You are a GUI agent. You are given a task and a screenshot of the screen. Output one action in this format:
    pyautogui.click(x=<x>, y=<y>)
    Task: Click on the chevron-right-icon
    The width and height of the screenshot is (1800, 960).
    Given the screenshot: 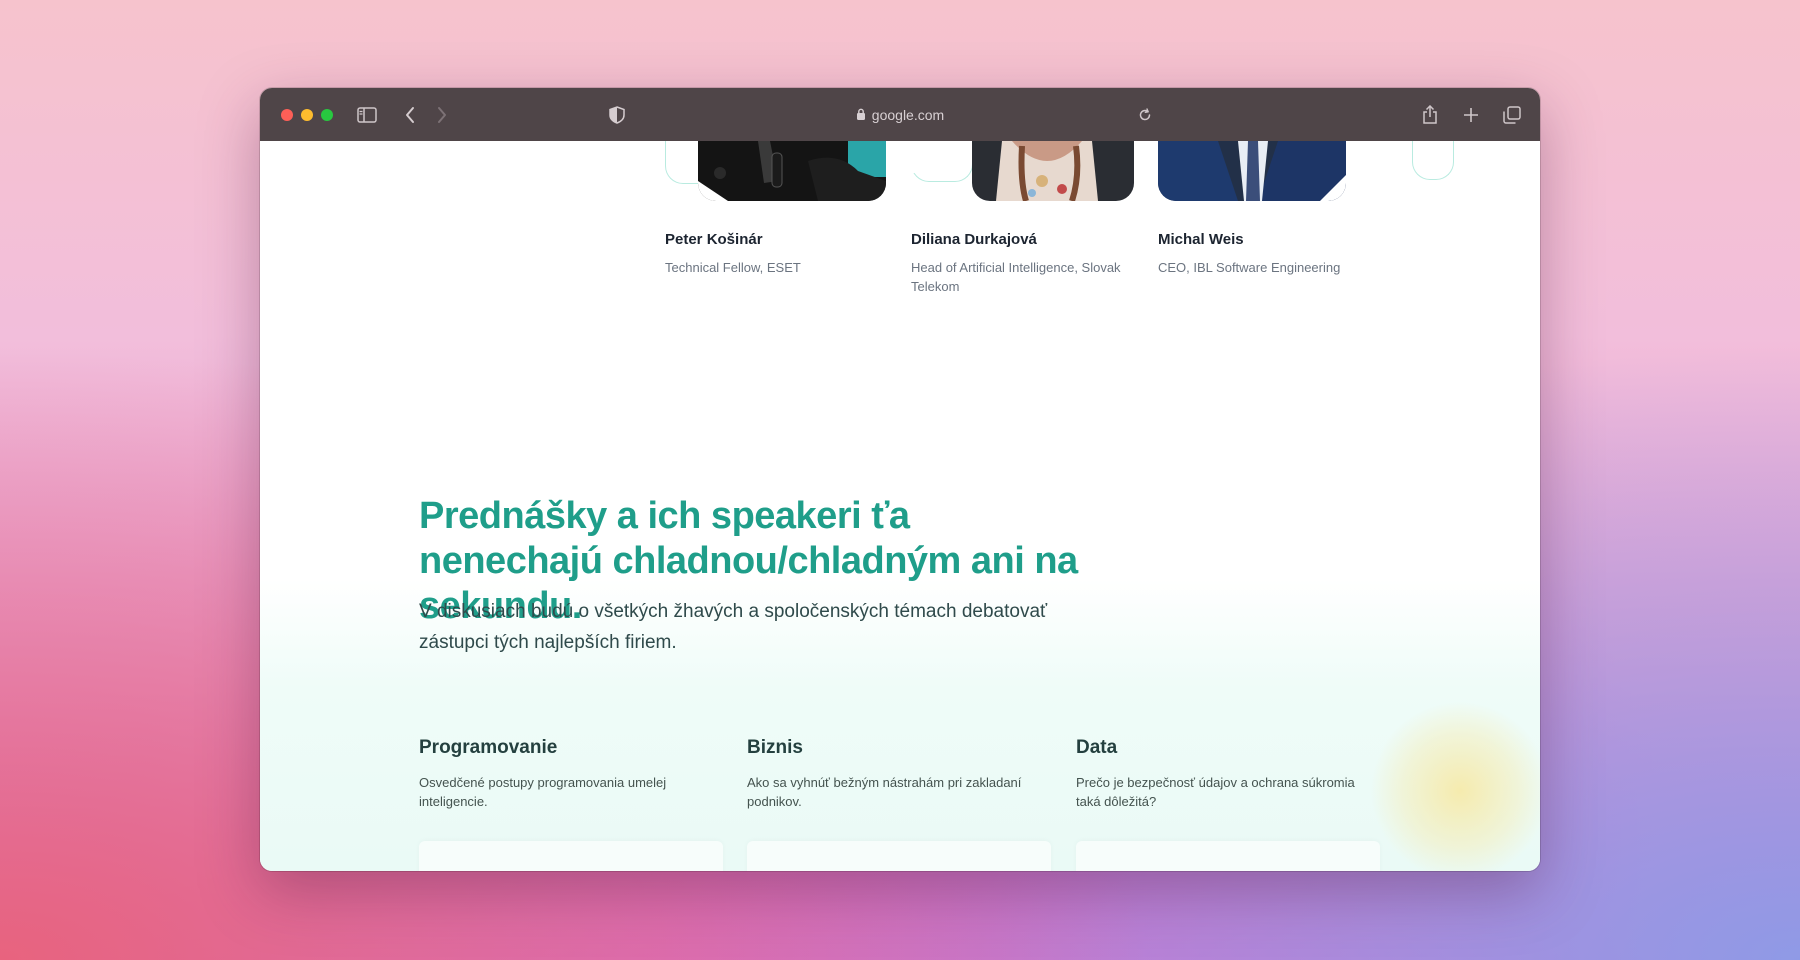 What is the action you would take?
    pyautogui.click(x=442, y=115)
    